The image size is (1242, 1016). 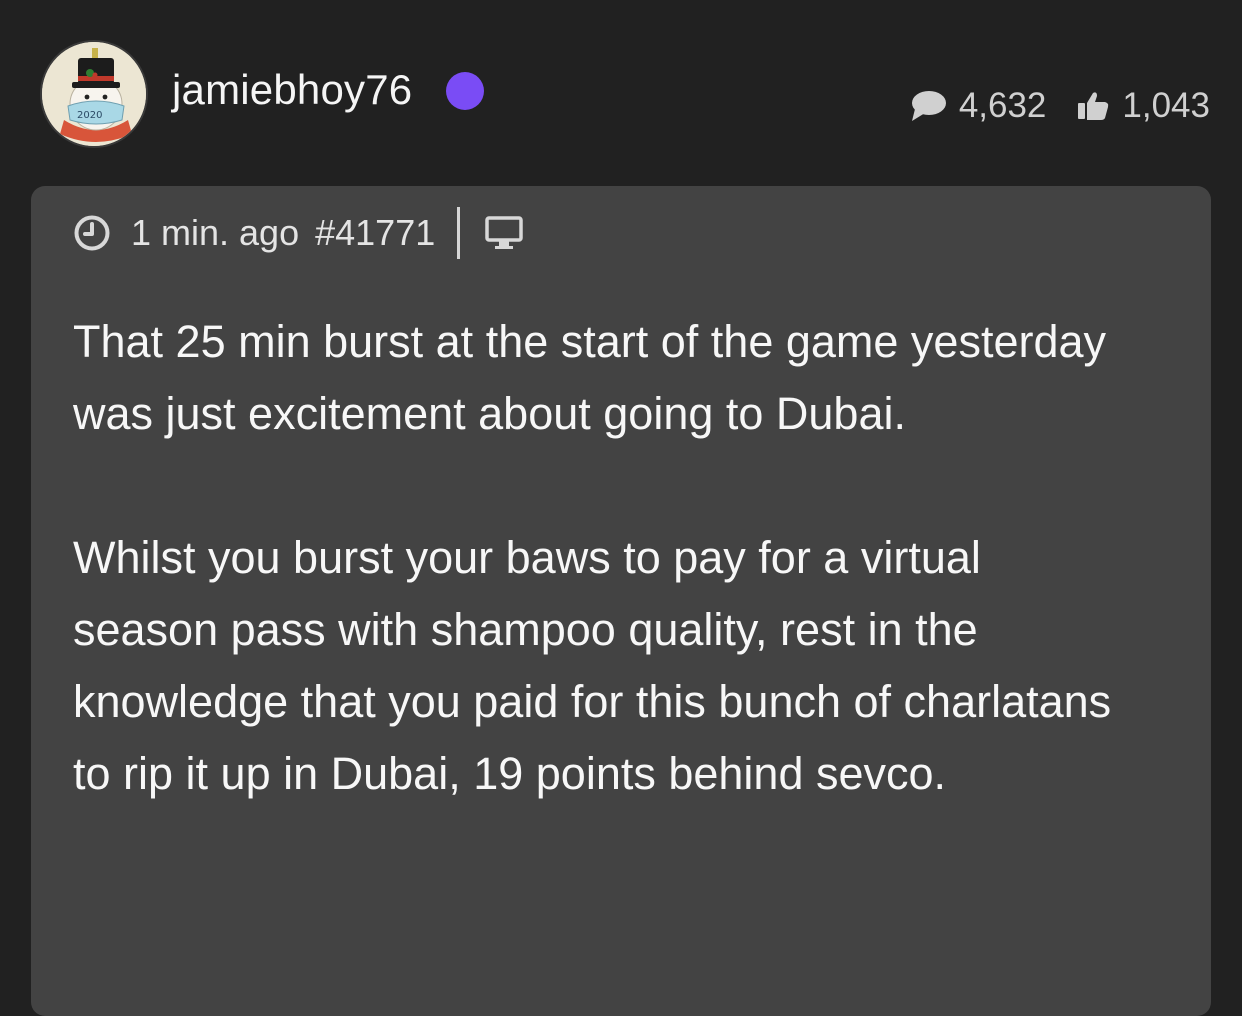 I want to click on comment-count: 4,632, so click(x=978, y=106).